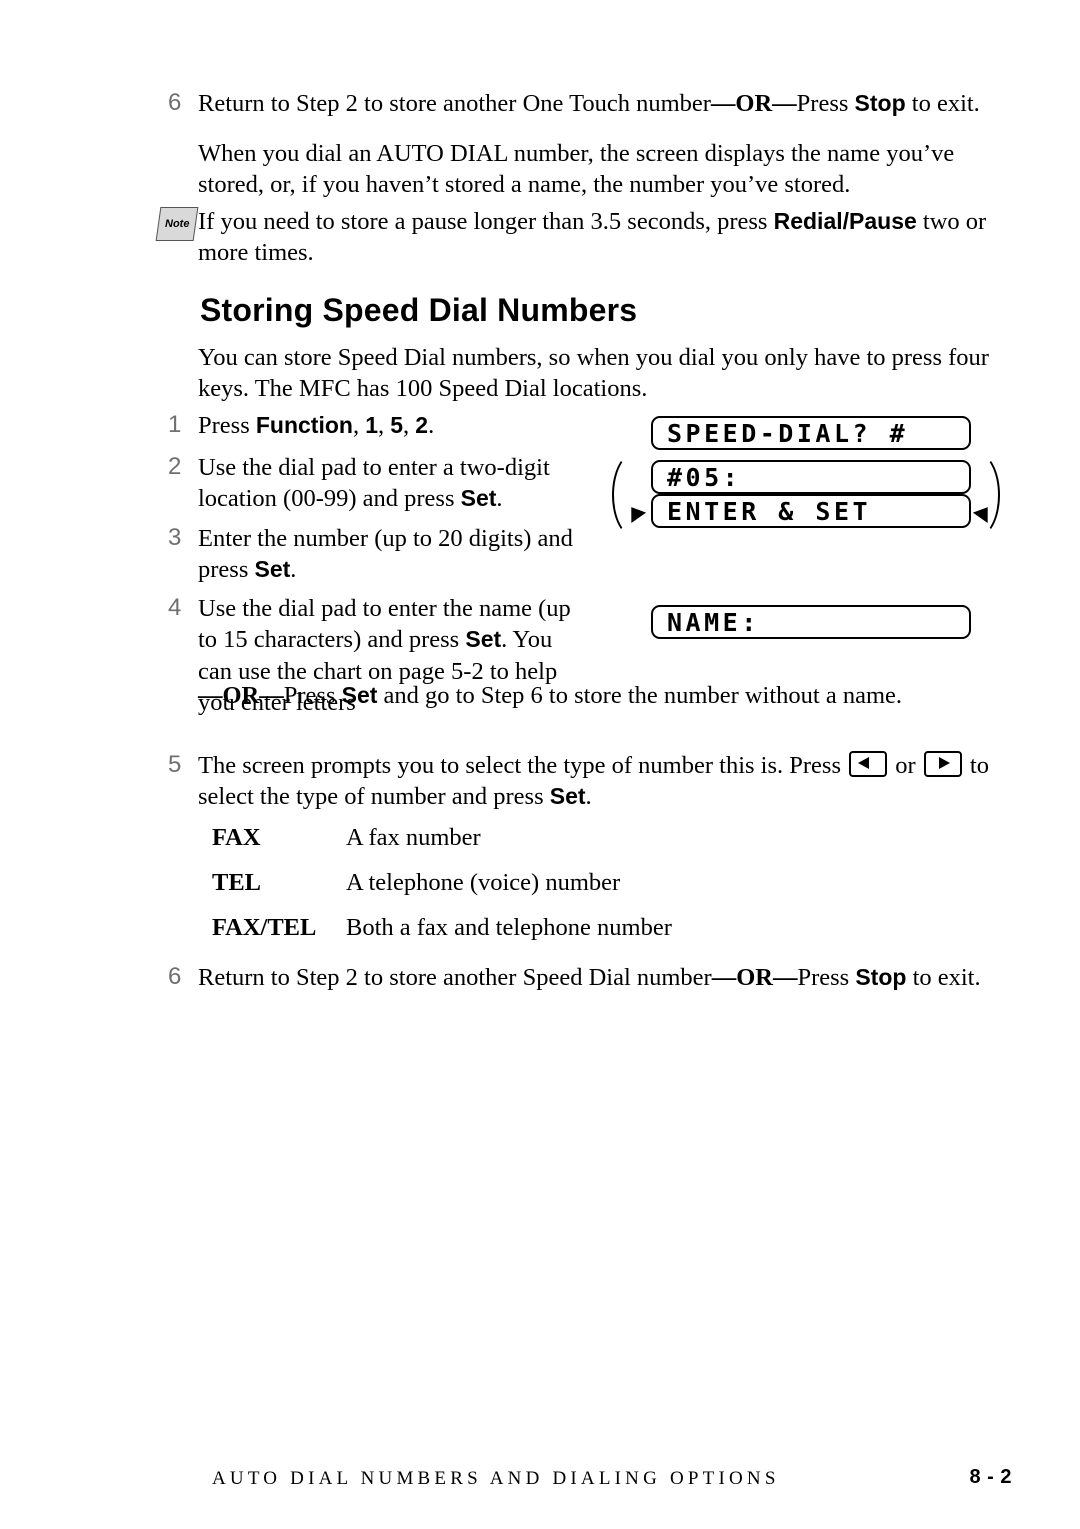  I want to click on step-3-text-b: ., so click(293, 570).